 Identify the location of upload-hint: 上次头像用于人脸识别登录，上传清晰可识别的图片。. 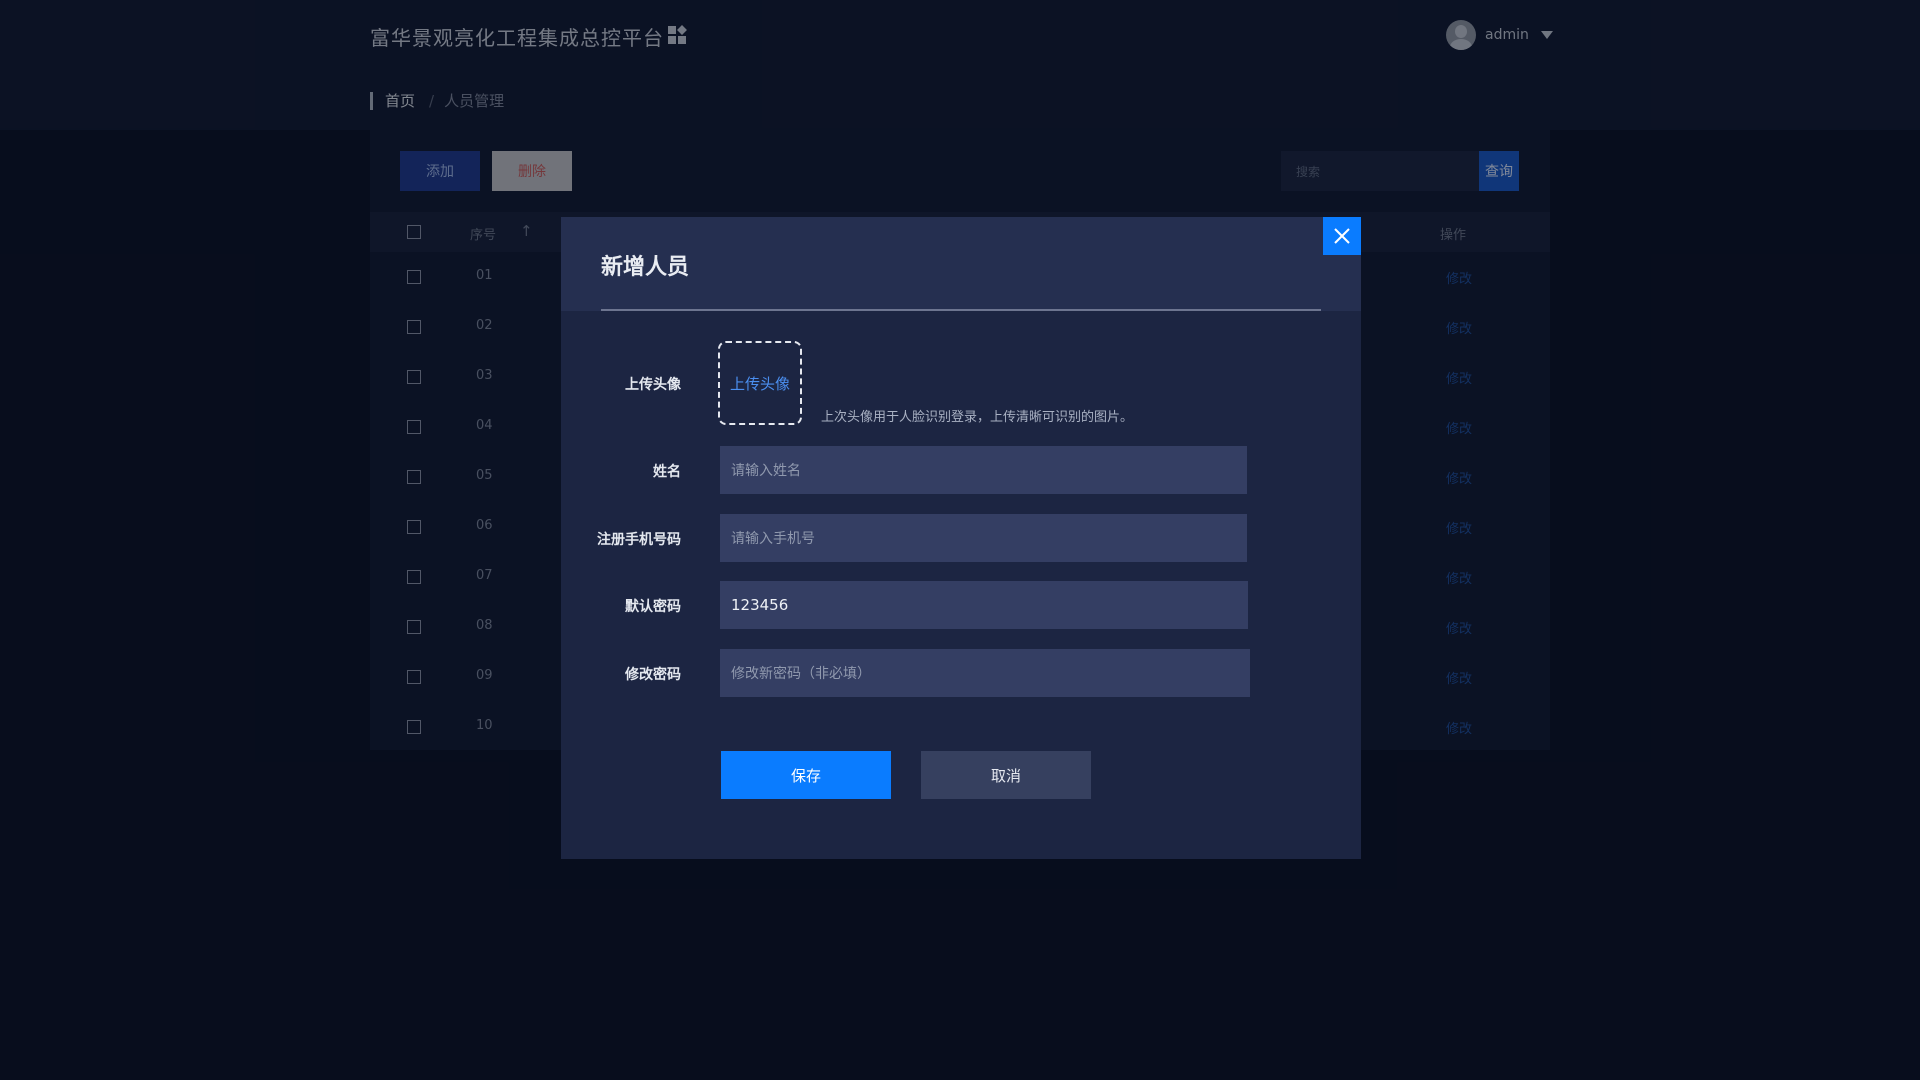
(977, 417).